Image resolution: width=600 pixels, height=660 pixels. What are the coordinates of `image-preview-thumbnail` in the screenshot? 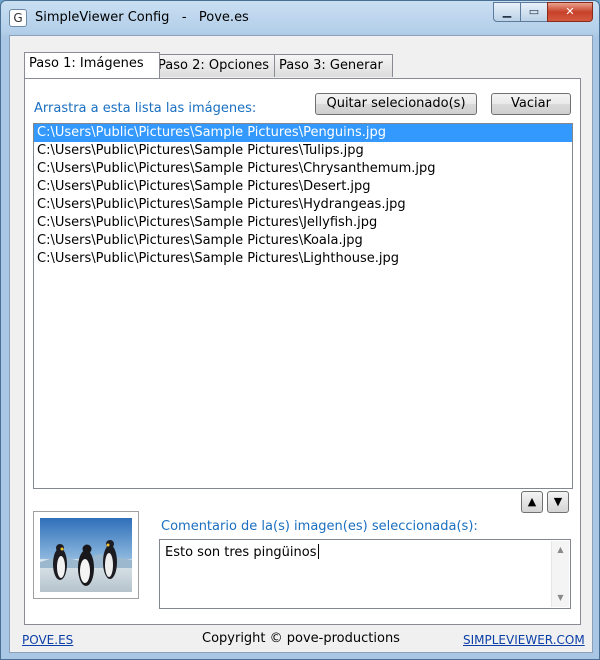 It's located at (86, 555).